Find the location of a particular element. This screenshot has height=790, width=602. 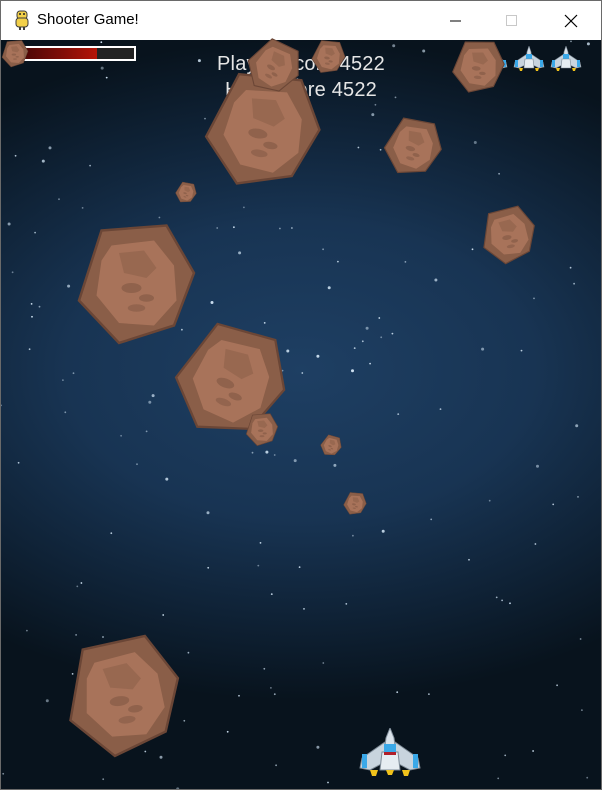

minimize-icon is located at coordinates (455, 20).